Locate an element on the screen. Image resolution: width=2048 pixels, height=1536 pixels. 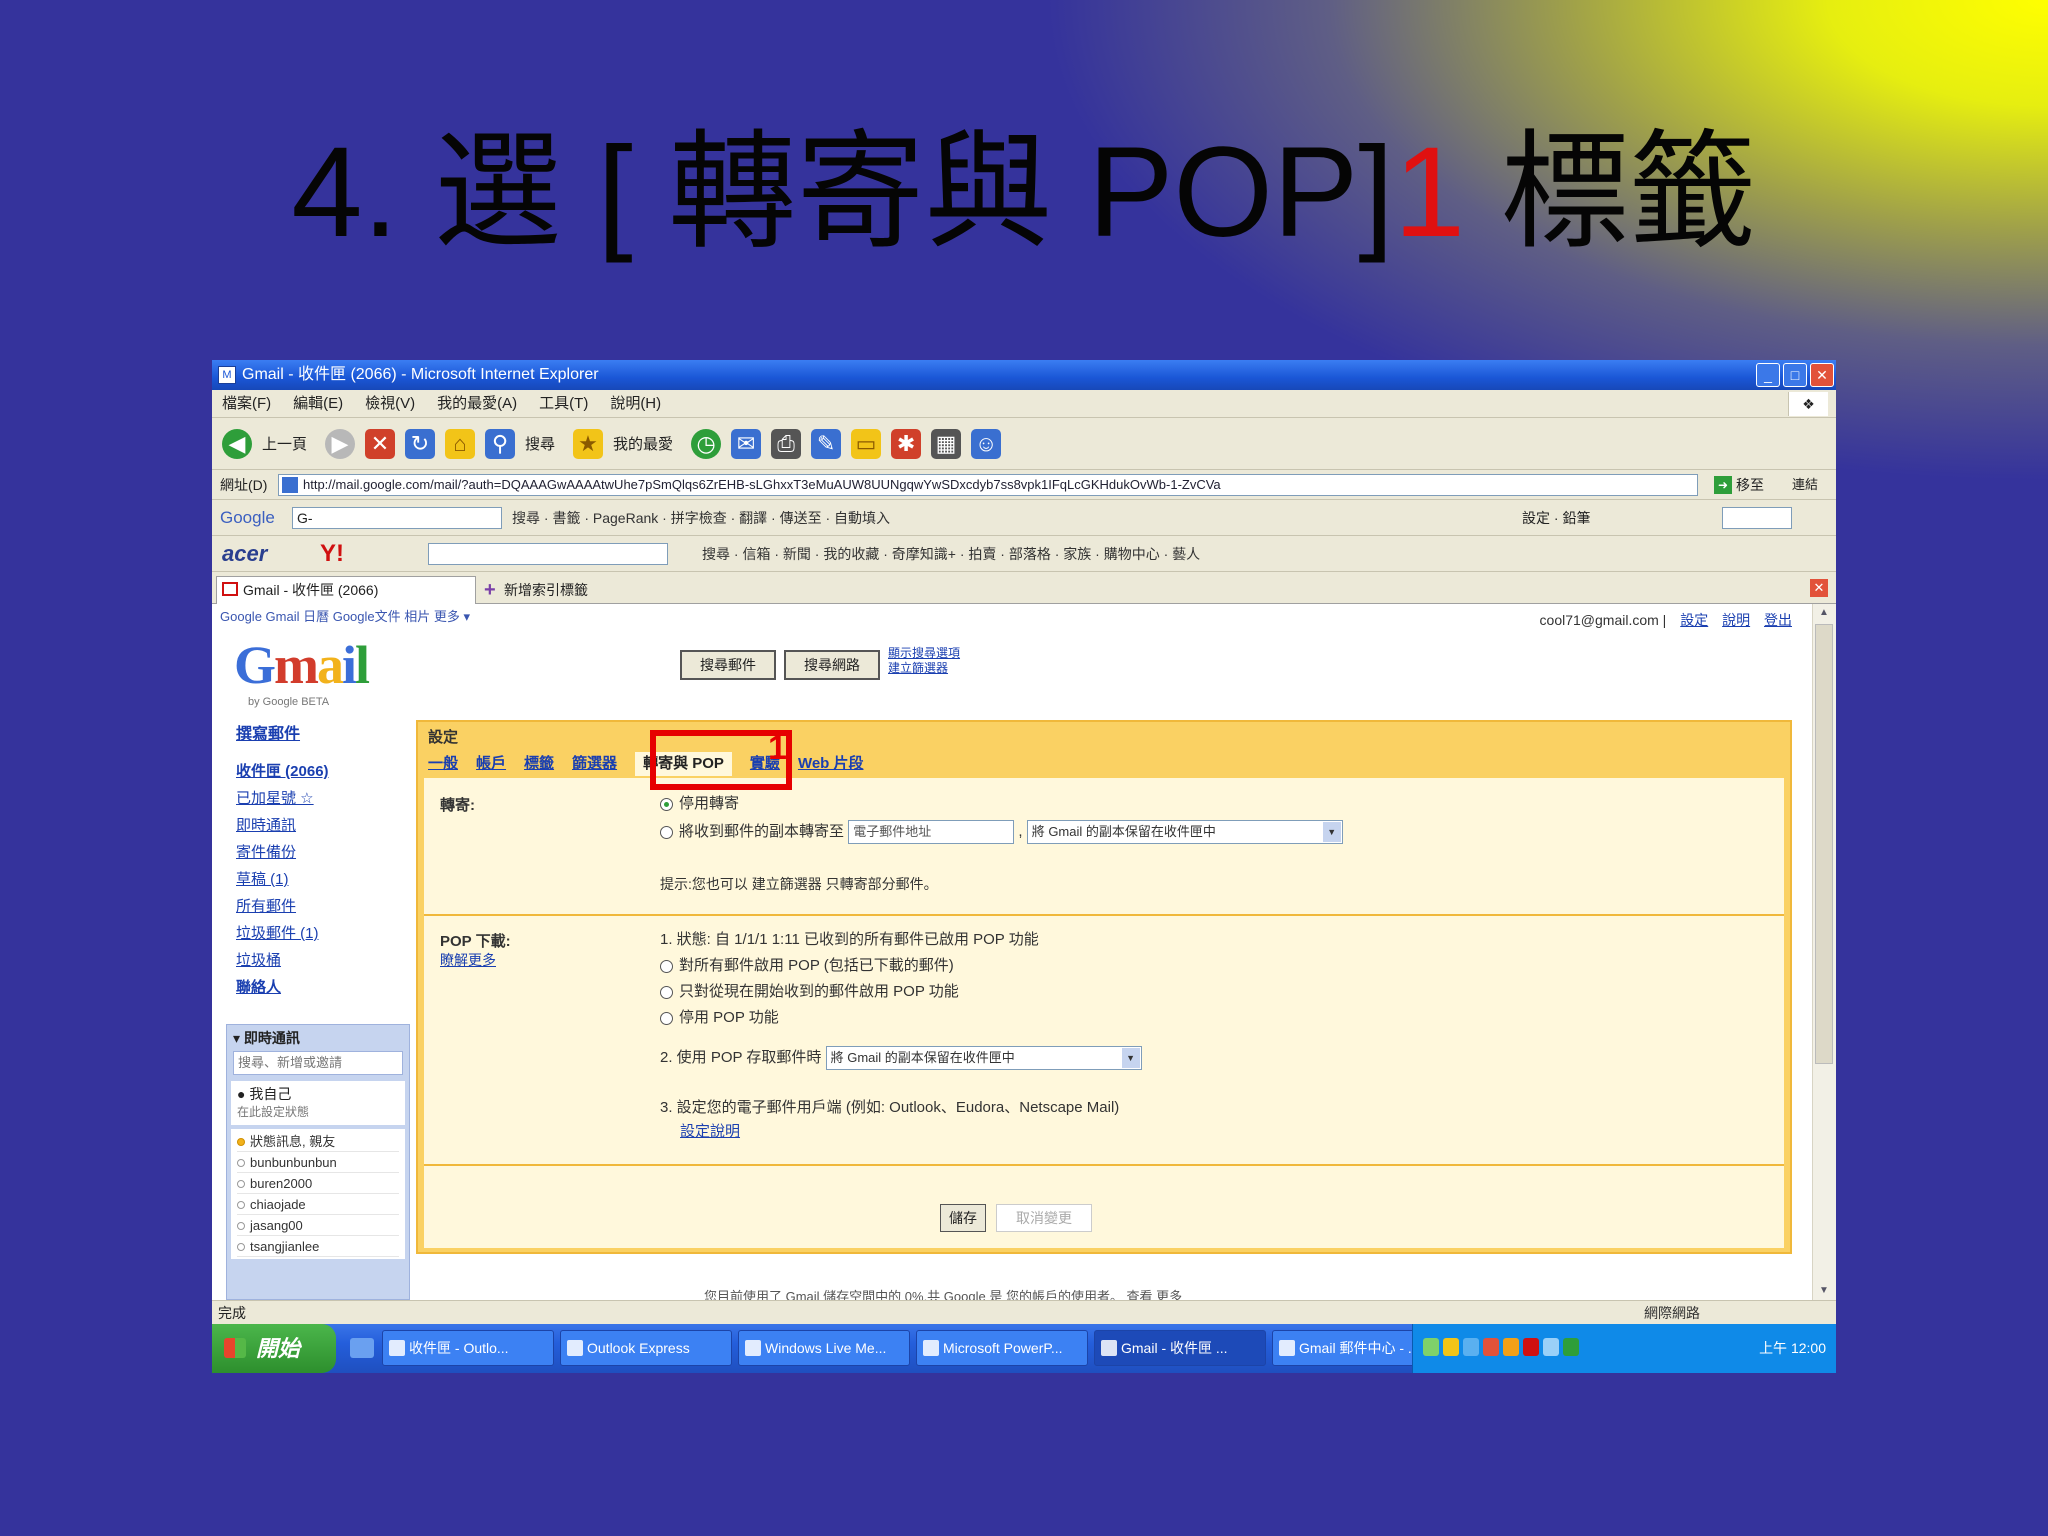
menu-edit: 編輯(E) is located at coordinates (318, 403).